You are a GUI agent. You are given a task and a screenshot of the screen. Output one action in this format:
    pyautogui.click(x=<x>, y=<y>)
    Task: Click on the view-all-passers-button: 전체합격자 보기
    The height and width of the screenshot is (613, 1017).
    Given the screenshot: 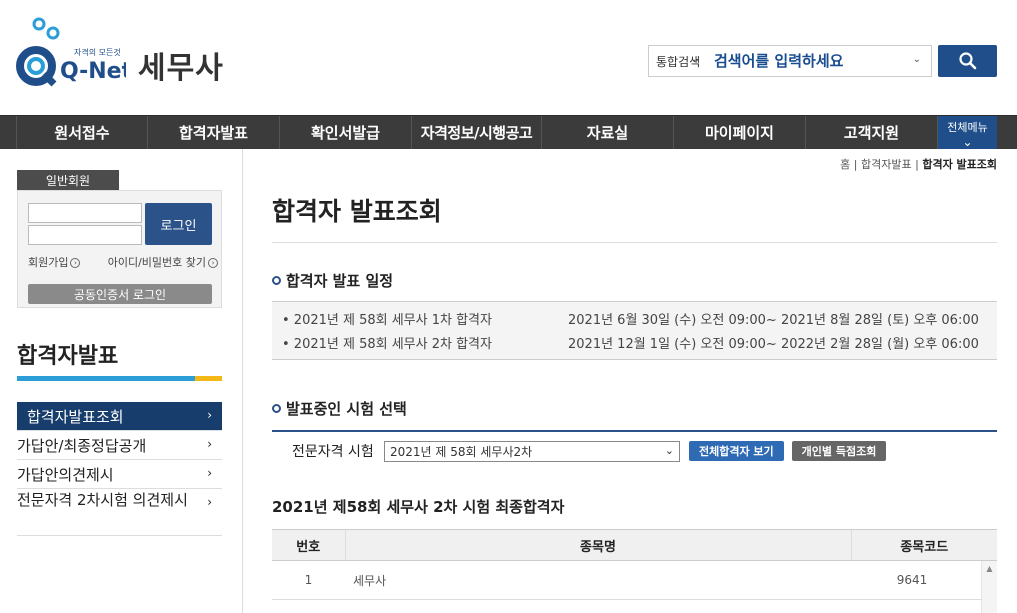 What is the action you would take?
    pyautogui.click(x=736, y=451)
    